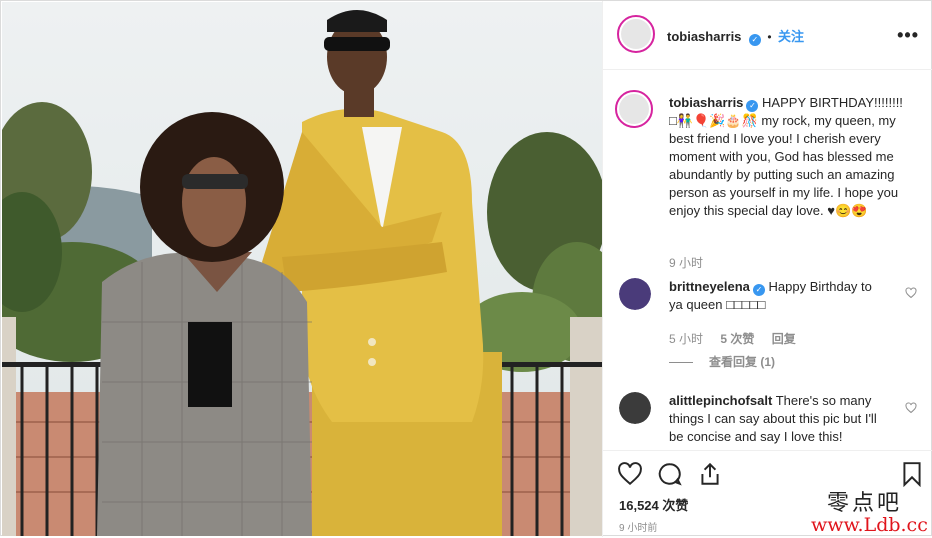 This screenshot has height=538, width=932. What do you see at coordinates (686, 339) in the screenshot?
I see `comment-time: 5 小时` at bounding box center [686, 339].